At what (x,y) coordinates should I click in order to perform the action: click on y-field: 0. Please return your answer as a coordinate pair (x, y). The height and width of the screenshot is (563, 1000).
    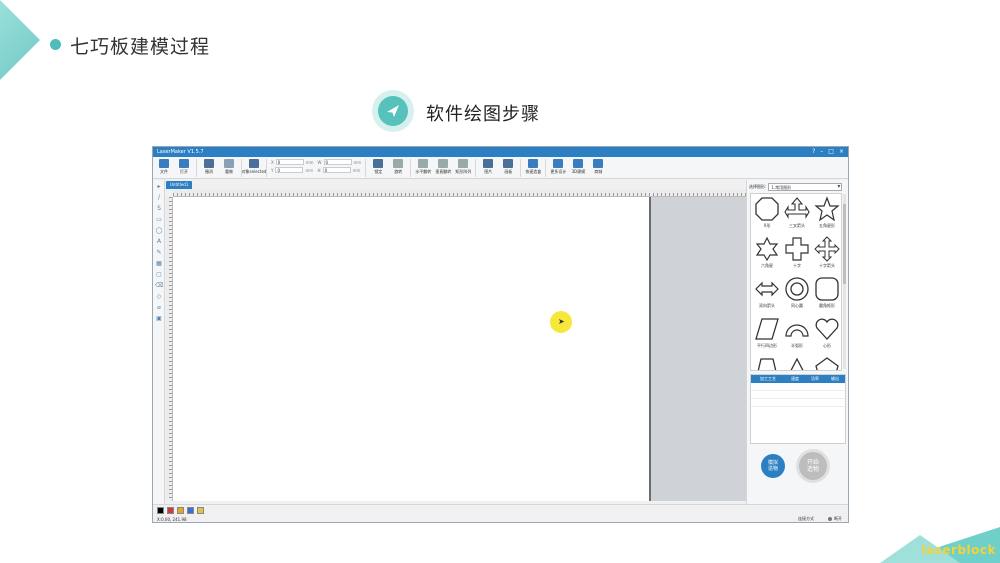
    Looking at the image, I should click on (289, 170).